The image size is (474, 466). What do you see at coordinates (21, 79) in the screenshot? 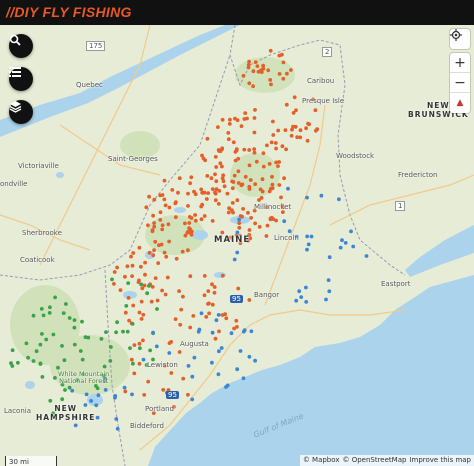
I see `list-button` at bounding box center [21, 79].